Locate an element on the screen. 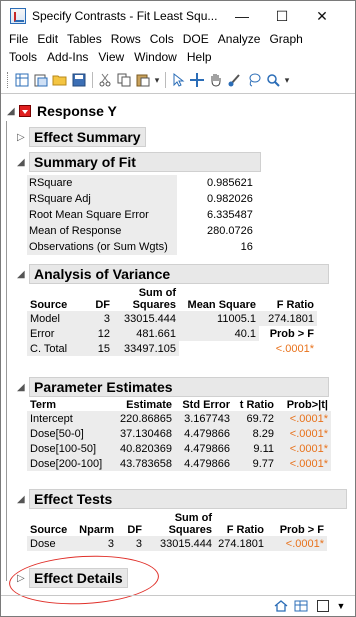 The height and width of the screenshot is (617, 356). save-icon is located at coordinates (79, 80).